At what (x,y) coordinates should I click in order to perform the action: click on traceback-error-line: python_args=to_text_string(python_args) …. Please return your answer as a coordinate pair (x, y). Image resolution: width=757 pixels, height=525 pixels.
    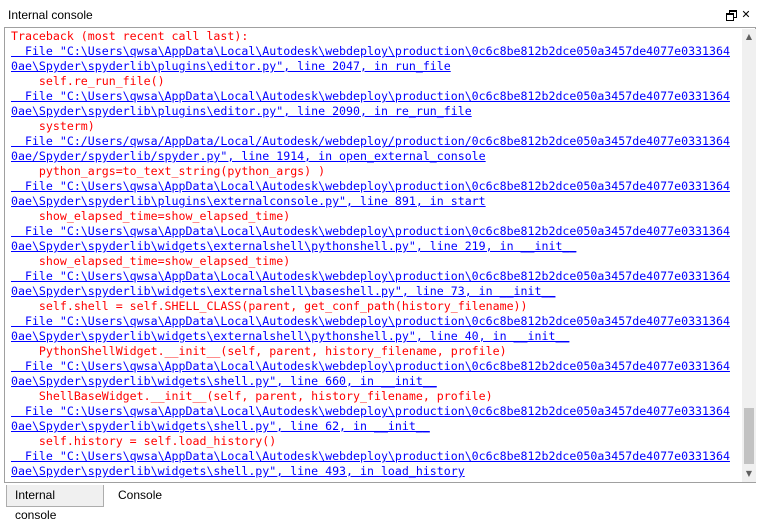
    Looking at the image, I should click on (168, 171).